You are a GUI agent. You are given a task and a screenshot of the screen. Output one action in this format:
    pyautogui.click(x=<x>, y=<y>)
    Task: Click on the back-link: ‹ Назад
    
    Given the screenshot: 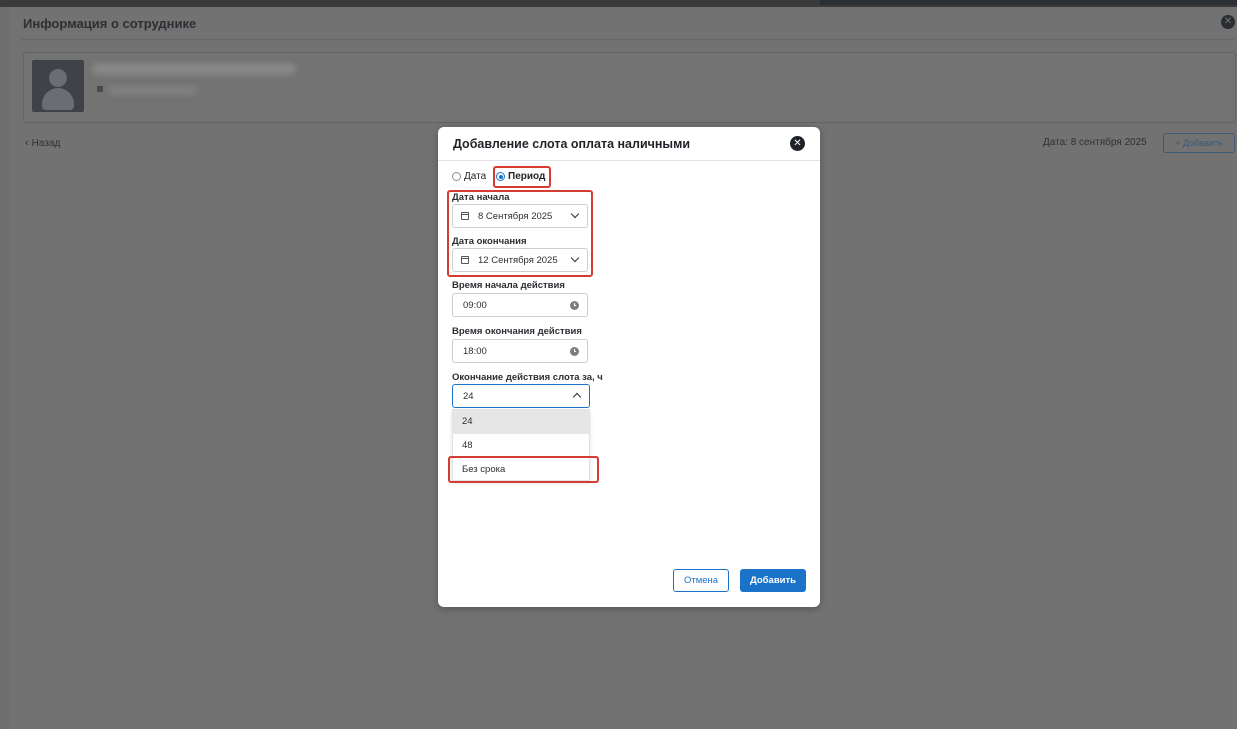 What is the action you would take?
    pyautogui.click(x=42, y=143)
    